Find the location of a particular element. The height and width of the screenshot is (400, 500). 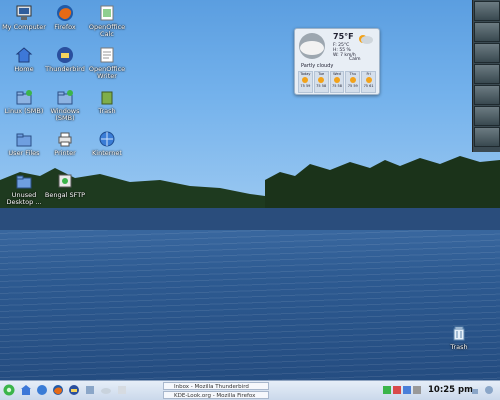

task-label: KDE-Look.org - Mozilla Firefox is located at coordinates (215, 396).